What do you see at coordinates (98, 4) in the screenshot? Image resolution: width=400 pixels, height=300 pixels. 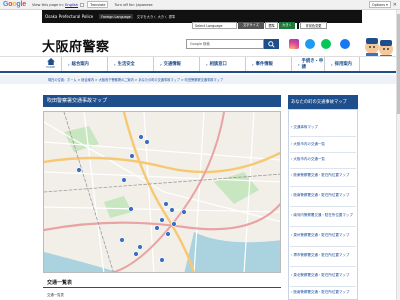 I see `translate-button: Translate` at bounding box center [98, 4].